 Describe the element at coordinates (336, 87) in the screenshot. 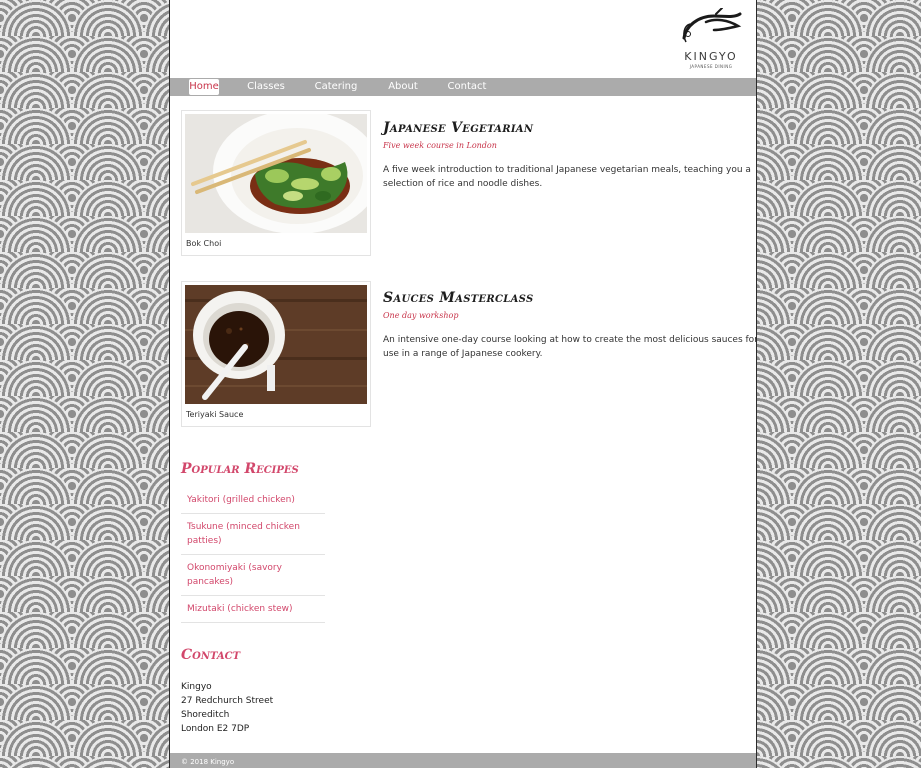

I see `nav-item-catering: Catering` at that location.